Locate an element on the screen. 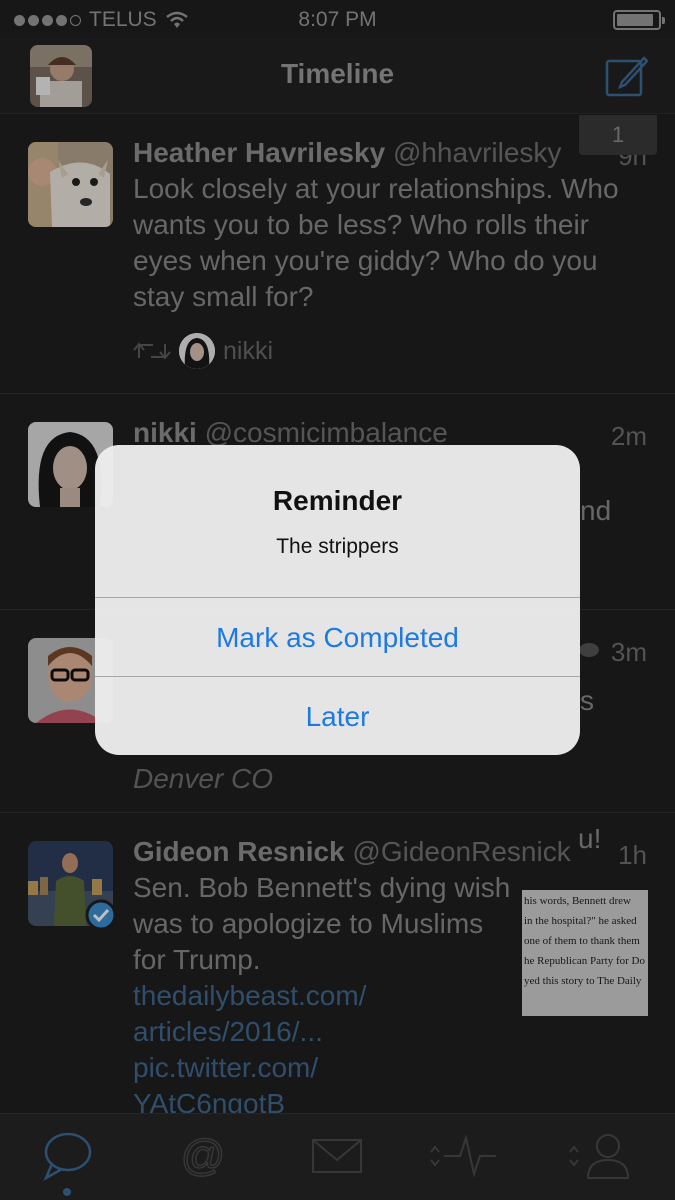 The image size is (675, 1200). alert-title: Reminder is located at coordinates (337, 500).